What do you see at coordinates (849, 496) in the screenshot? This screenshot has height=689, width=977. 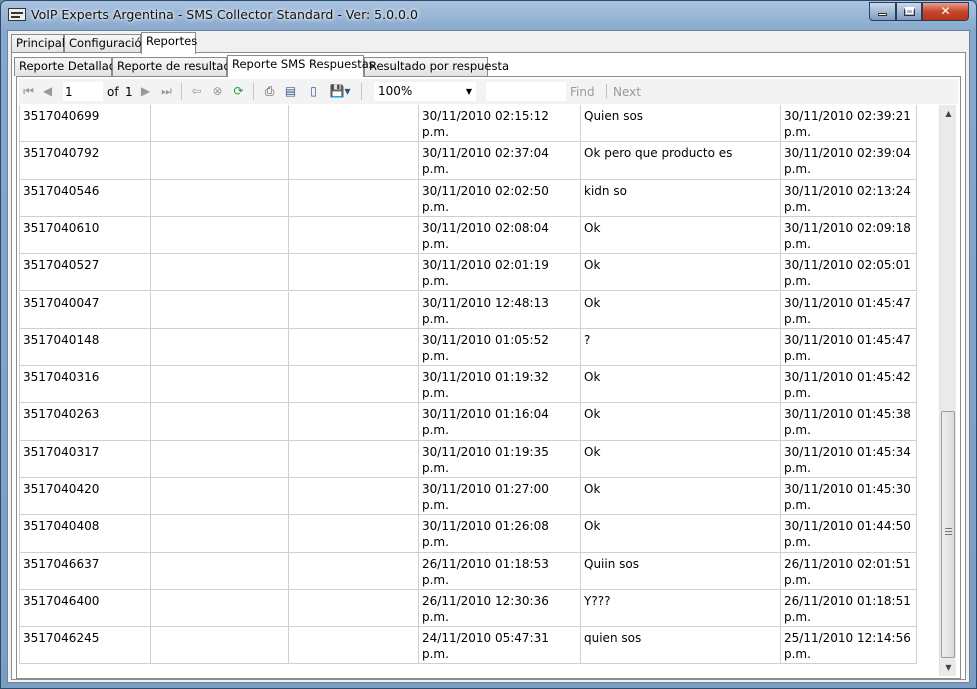 I see `received-date-cell: 30/11/2010 01:45:30 p.m.` at bounding box center [849, 496].